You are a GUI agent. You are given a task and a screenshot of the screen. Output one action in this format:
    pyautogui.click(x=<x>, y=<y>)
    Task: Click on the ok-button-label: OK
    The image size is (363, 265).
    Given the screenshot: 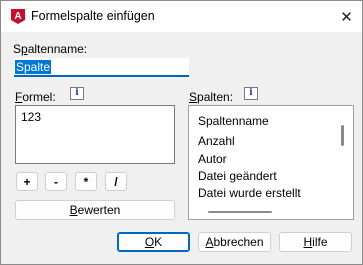 What is the action you would take?
    pyautogui.click(x=153, y=242)
    